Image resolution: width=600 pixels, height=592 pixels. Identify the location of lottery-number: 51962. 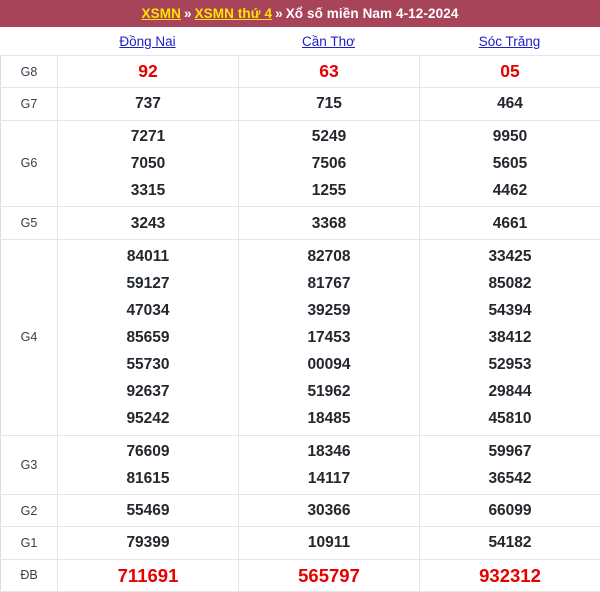
(329, 391).